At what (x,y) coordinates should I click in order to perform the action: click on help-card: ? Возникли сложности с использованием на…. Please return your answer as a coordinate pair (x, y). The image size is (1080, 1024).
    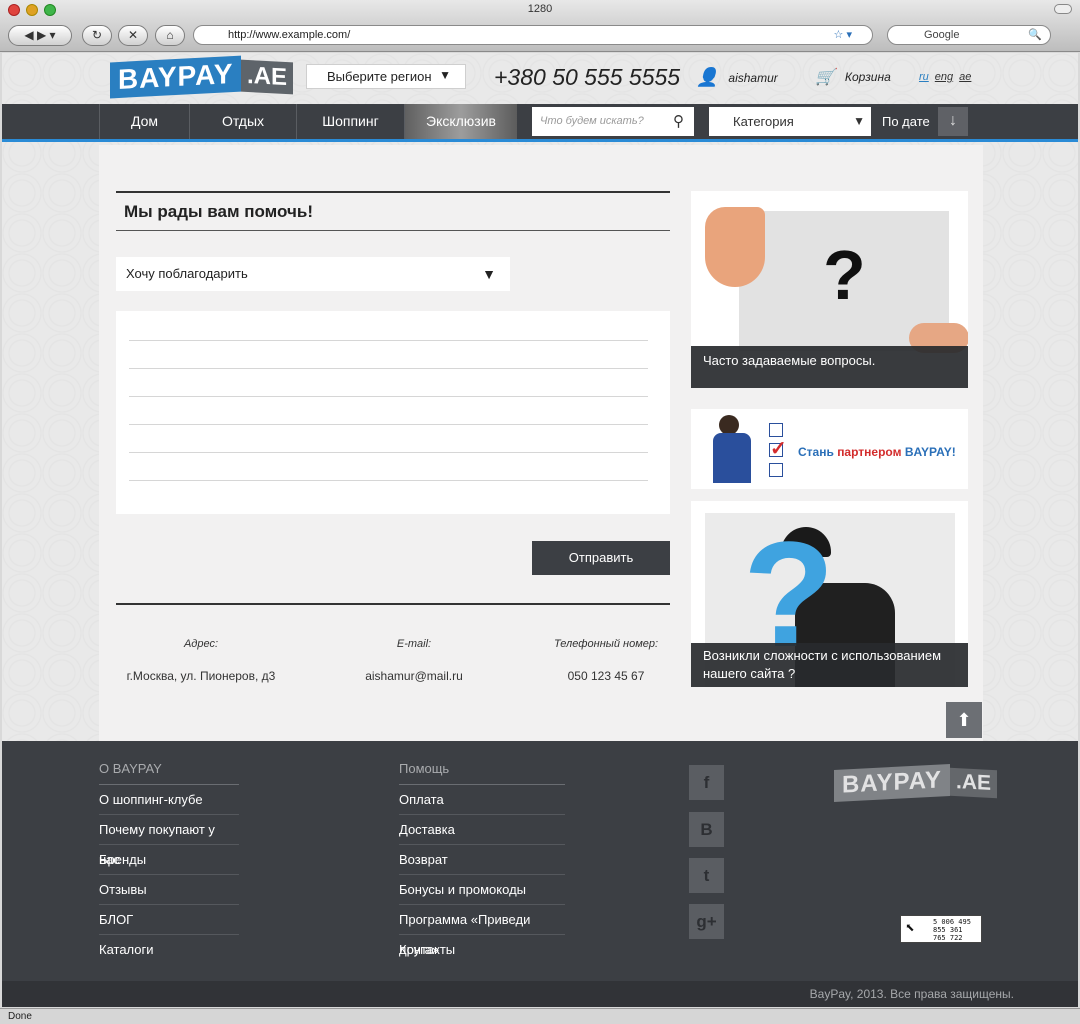
    Looking at the image, I should click on (829, 594).